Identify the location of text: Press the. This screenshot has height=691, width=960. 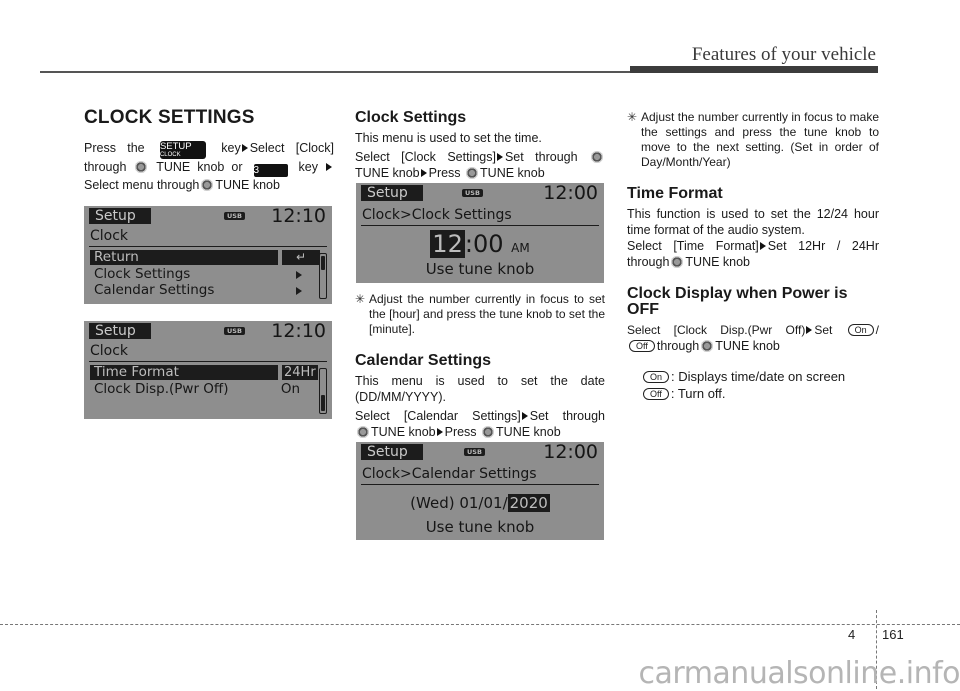
(114, 148).